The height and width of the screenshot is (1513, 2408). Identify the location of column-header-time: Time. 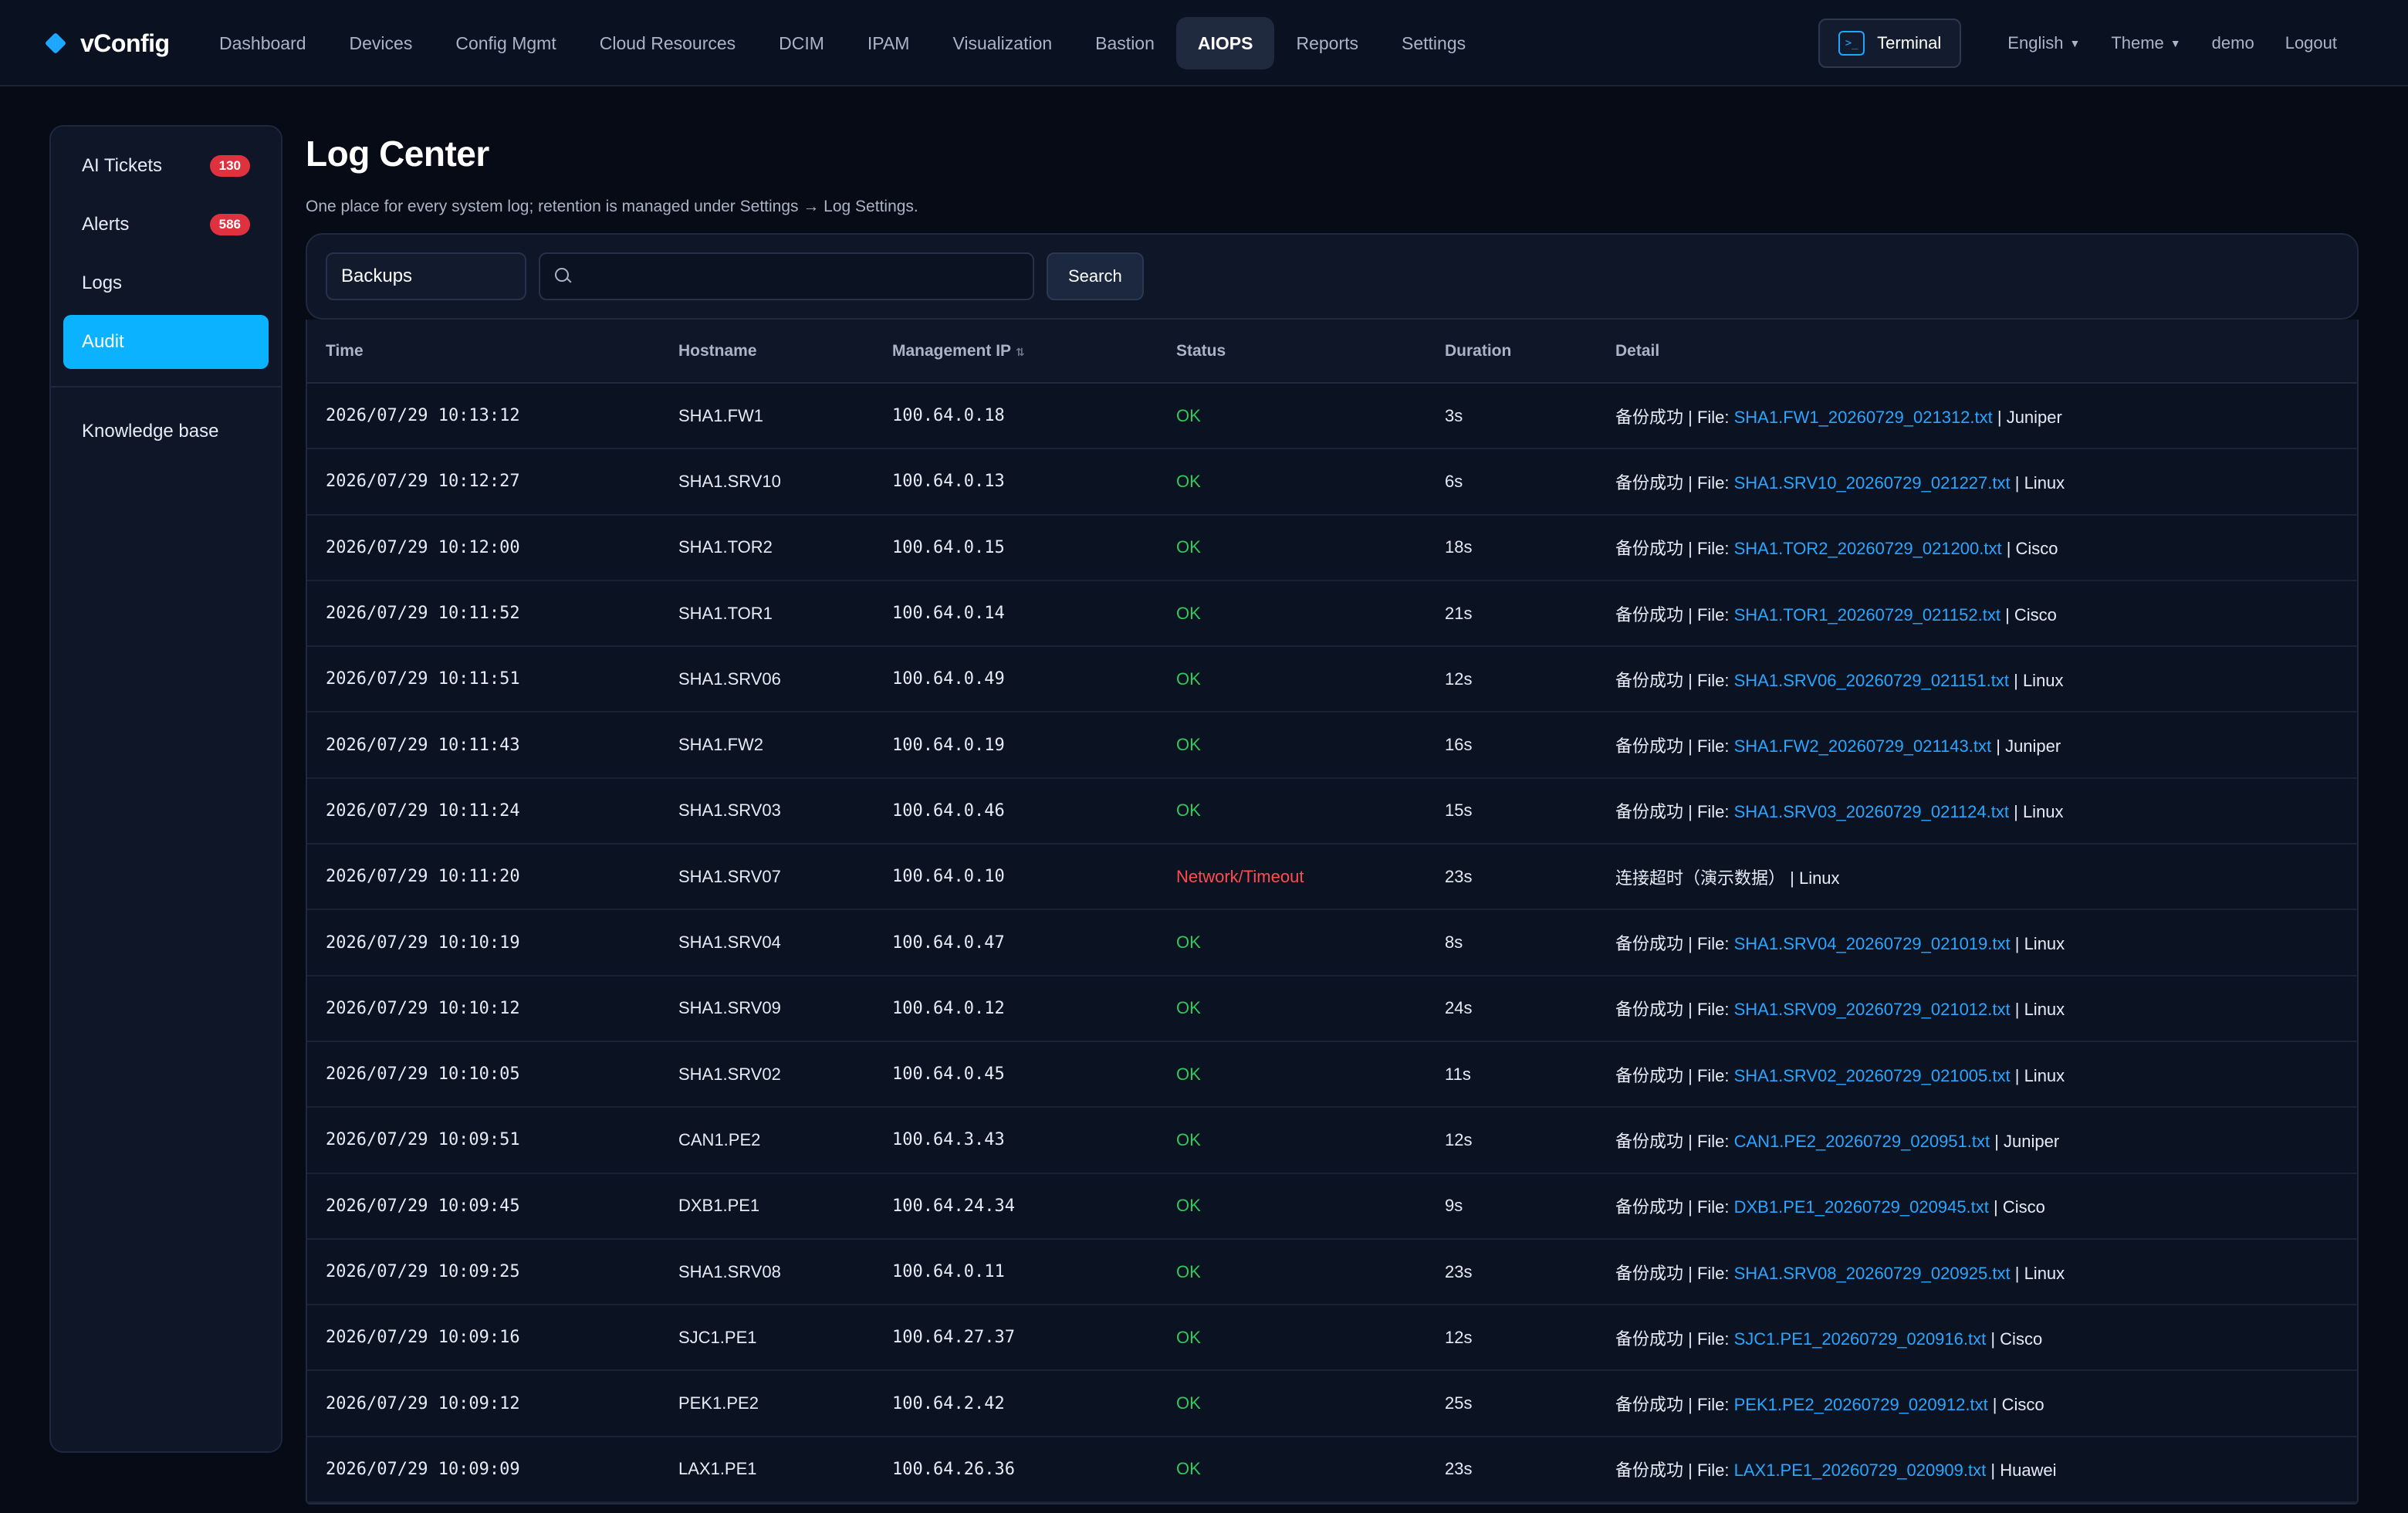
(483, 352).